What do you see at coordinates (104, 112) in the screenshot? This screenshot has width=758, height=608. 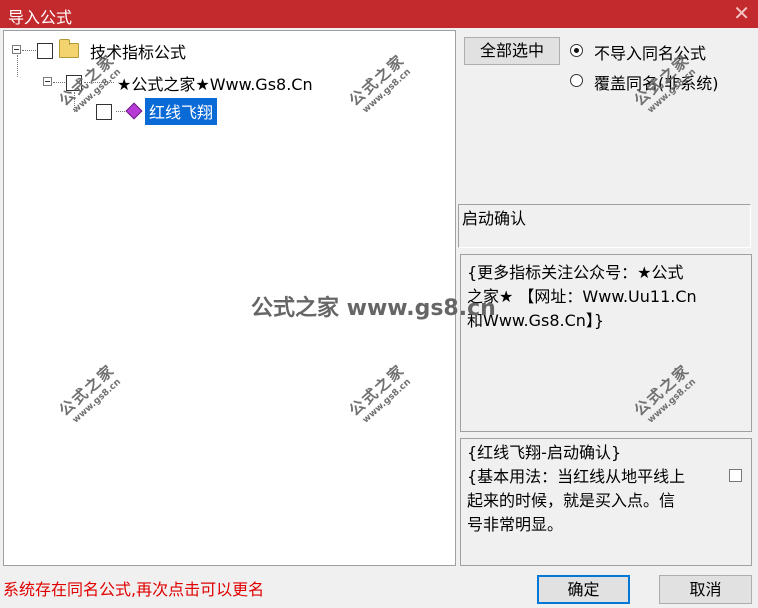 I see `item-checkbox` at bounding box center [104, 112].